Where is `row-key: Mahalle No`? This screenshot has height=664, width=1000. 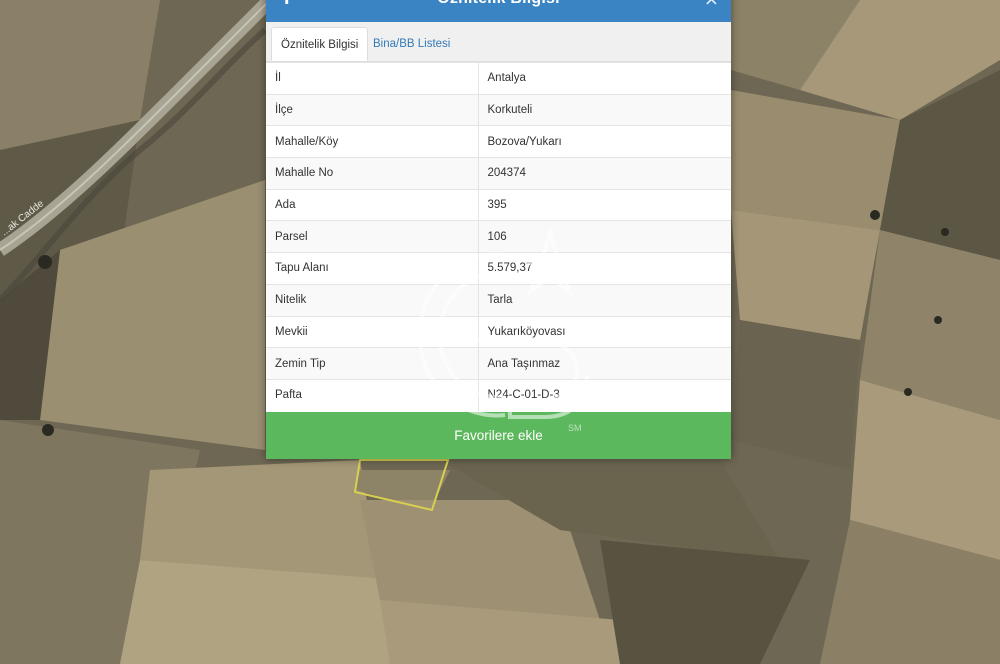 row-key: Mahalle No is located at coordinates (372, 173).